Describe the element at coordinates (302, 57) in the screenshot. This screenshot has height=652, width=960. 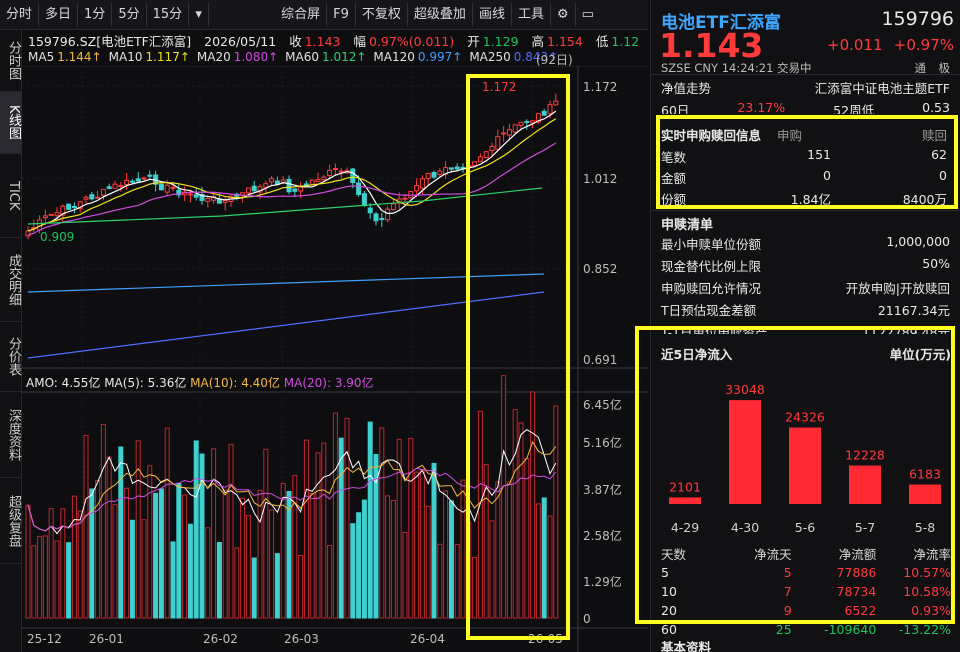
I see `ma-name: MA60` at that location.